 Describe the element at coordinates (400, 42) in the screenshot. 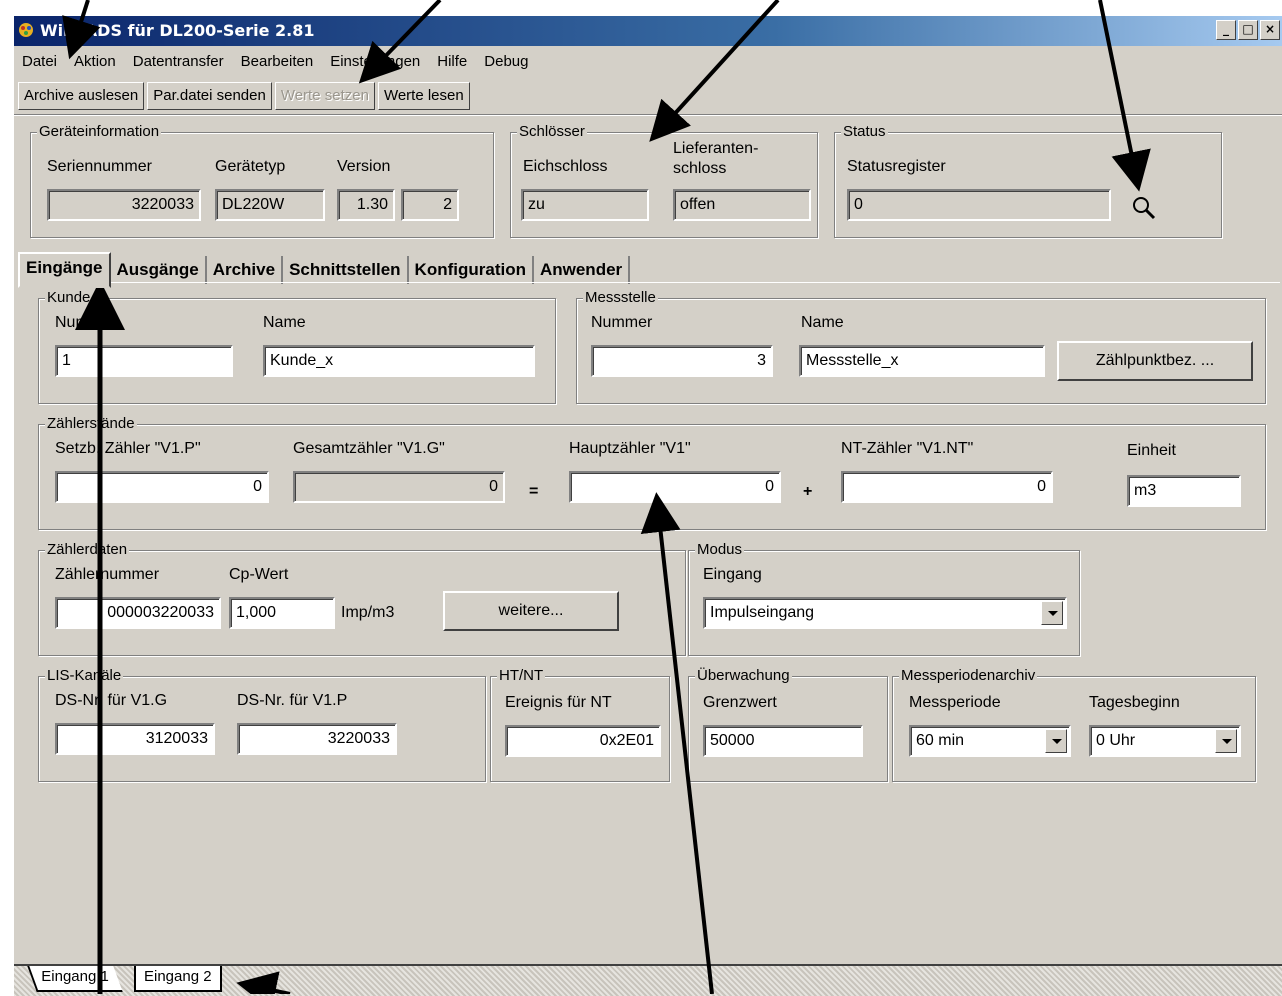

I see `arrow-to-set-values` at that location.